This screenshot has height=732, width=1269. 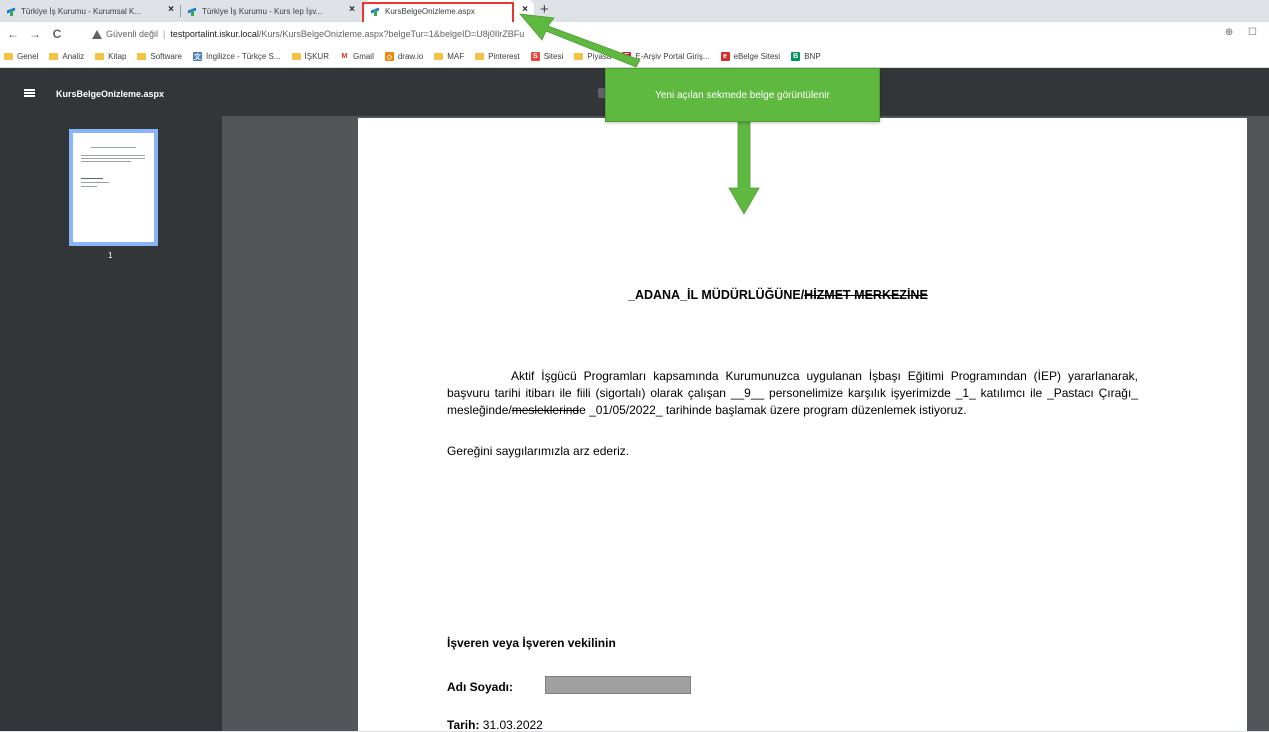 I want to click on new-tab-button: +, so click(x=544, y=9).